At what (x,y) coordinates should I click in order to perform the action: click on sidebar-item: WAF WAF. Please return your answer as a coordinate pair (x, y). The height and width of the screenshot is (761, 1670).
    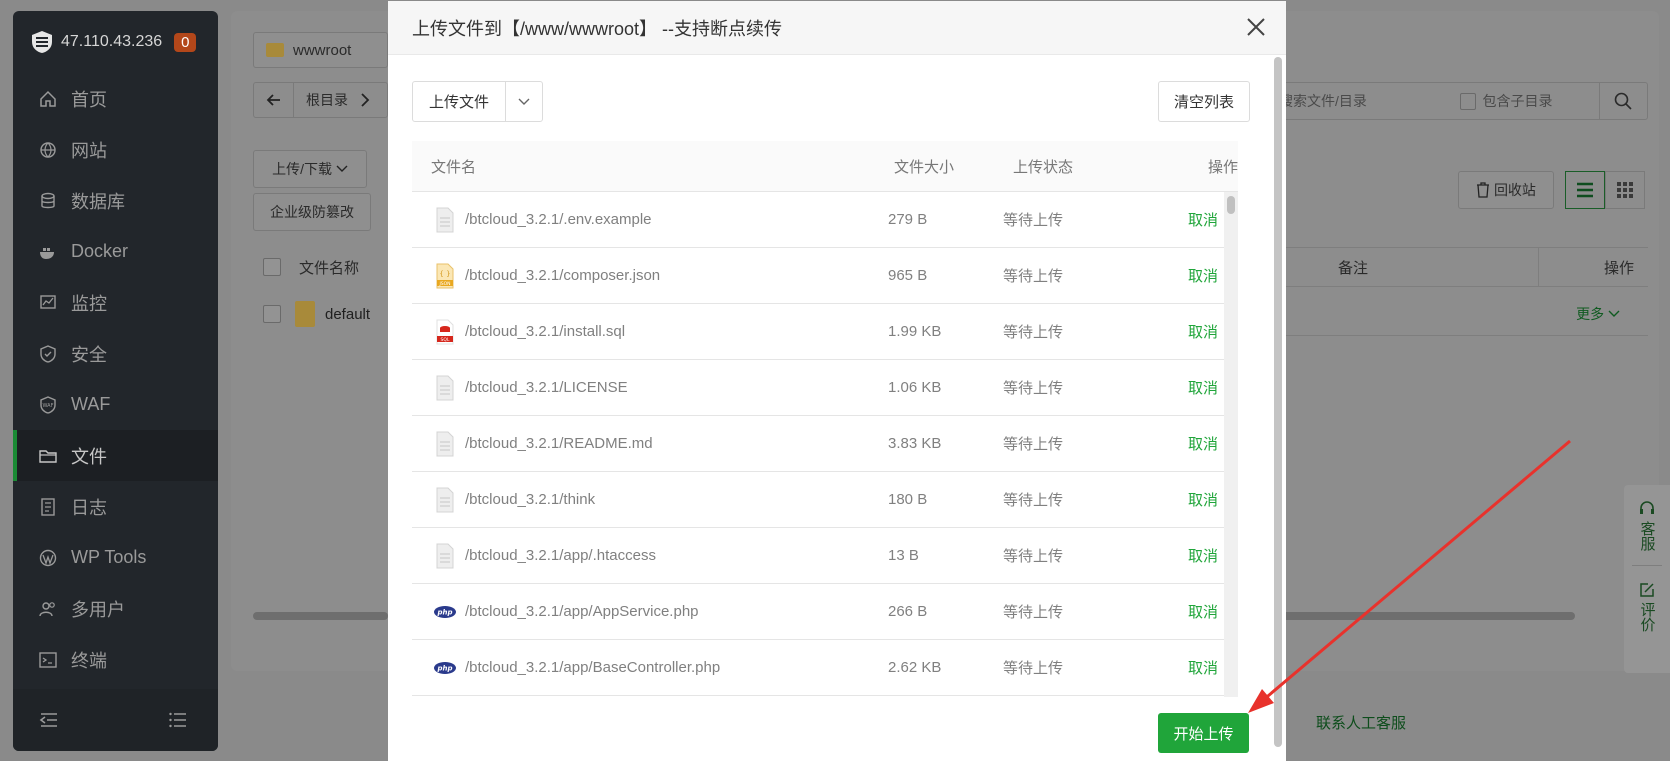
    Looking at the image, I should click on (115, 404).